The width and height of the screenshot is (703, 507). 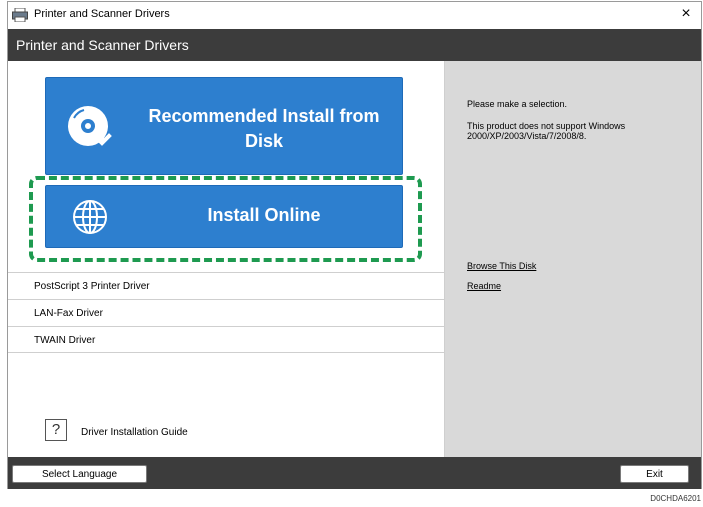 What do you see at coordinates (102, 14) in the screenshot?
I see `window-title: Printer and Scanner Drivers` at bounding box center [102, 14].